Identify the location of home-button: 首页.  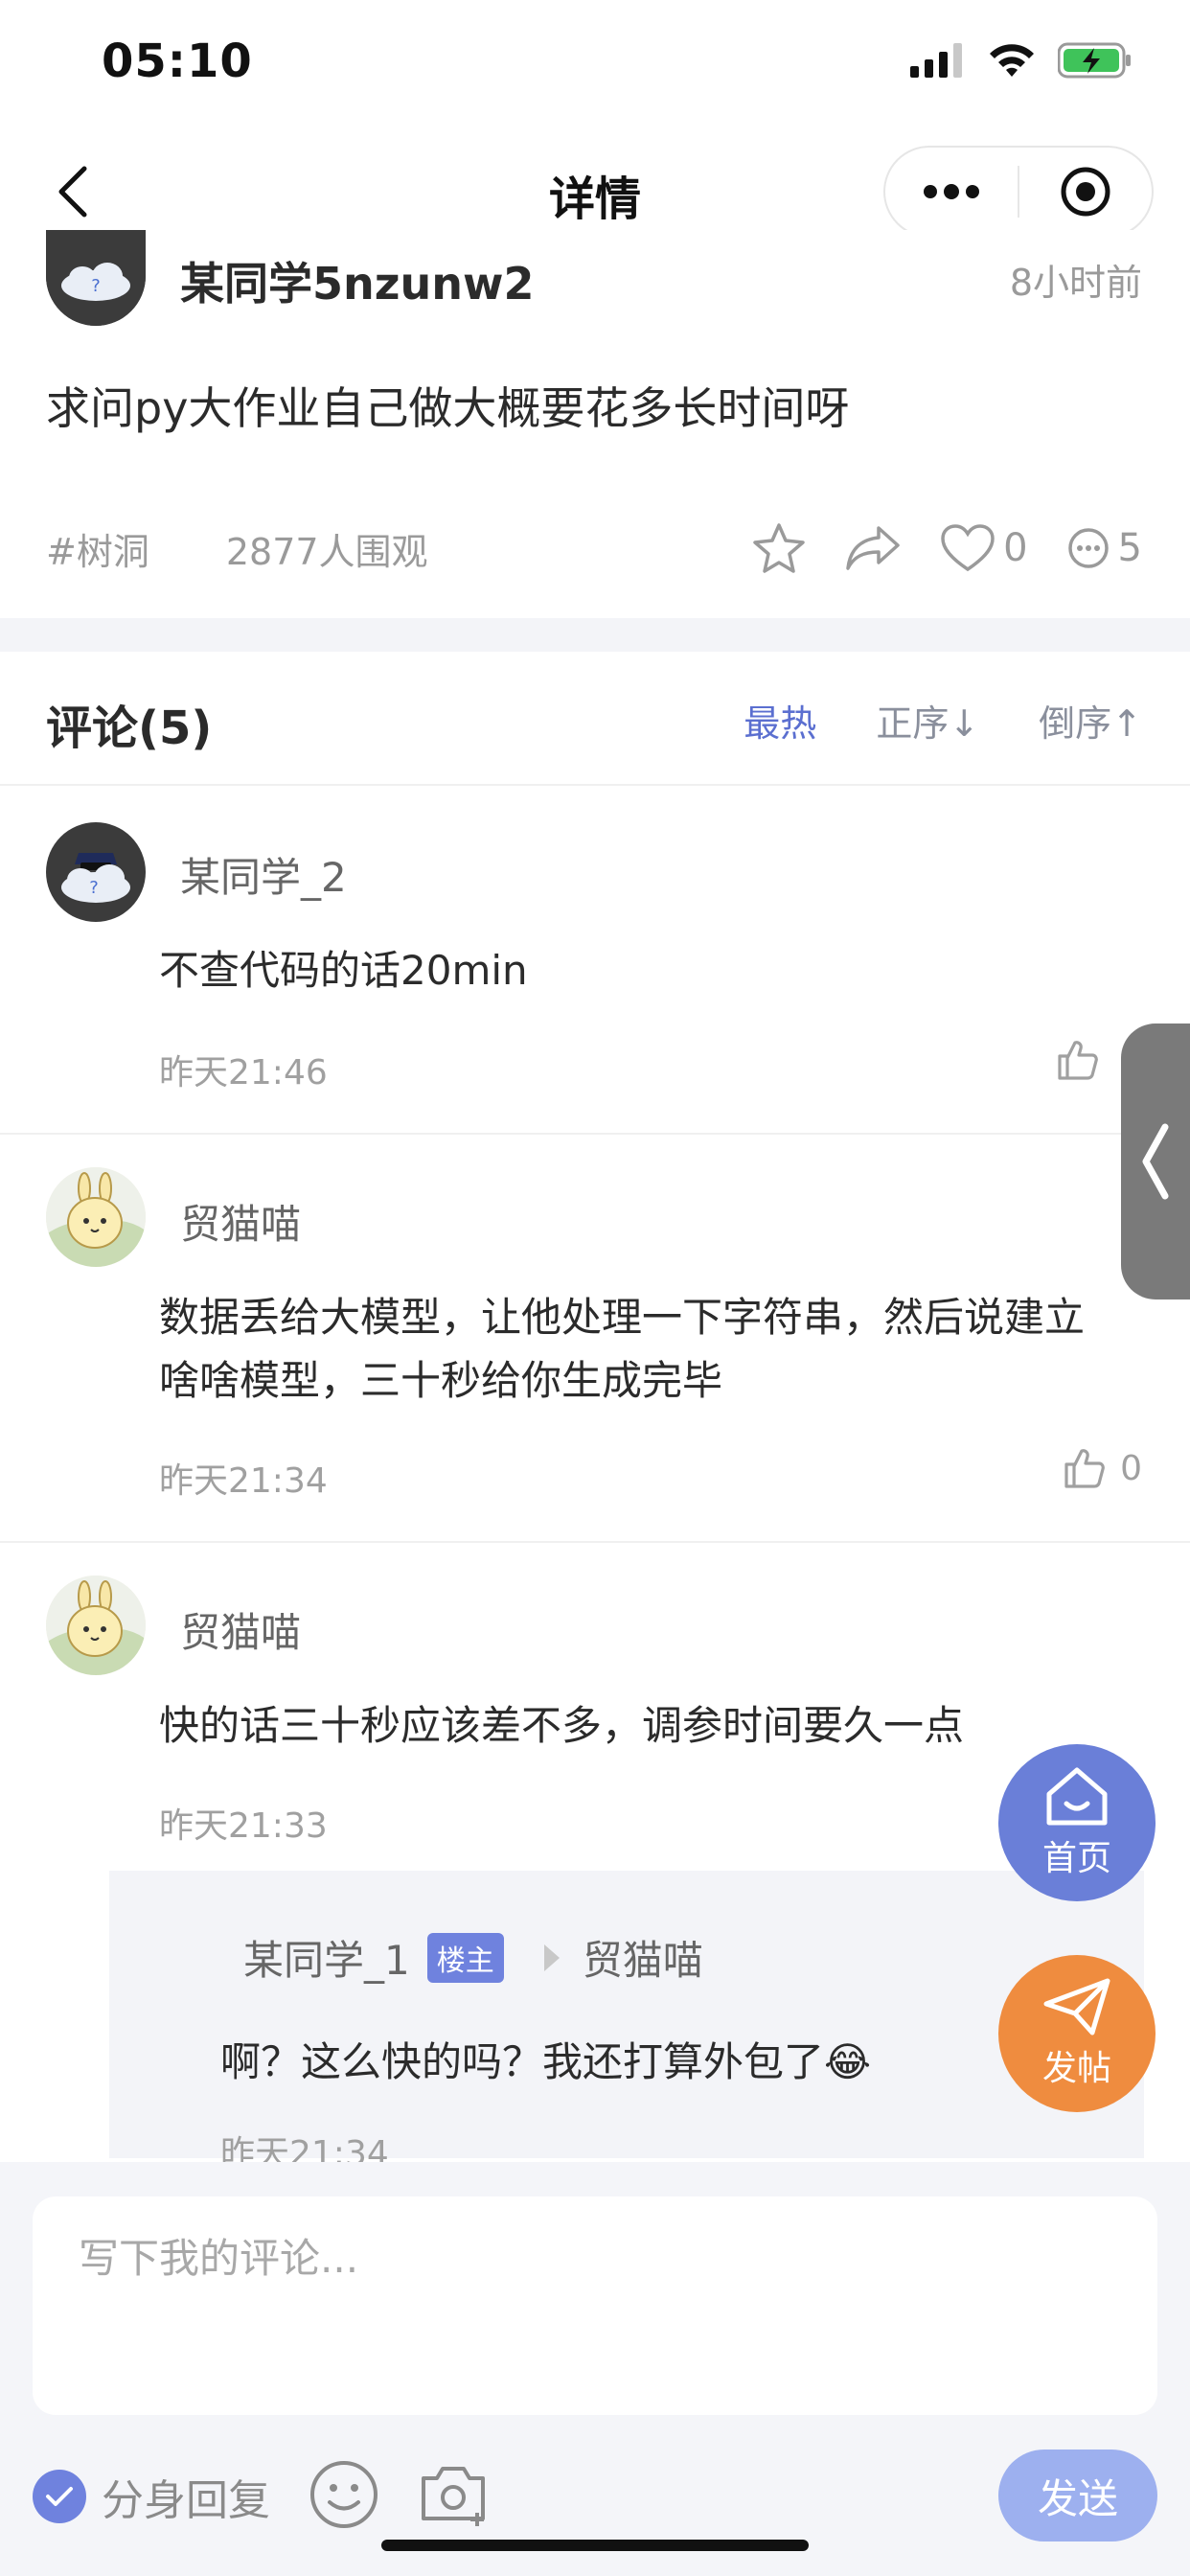
(1077, 1822).